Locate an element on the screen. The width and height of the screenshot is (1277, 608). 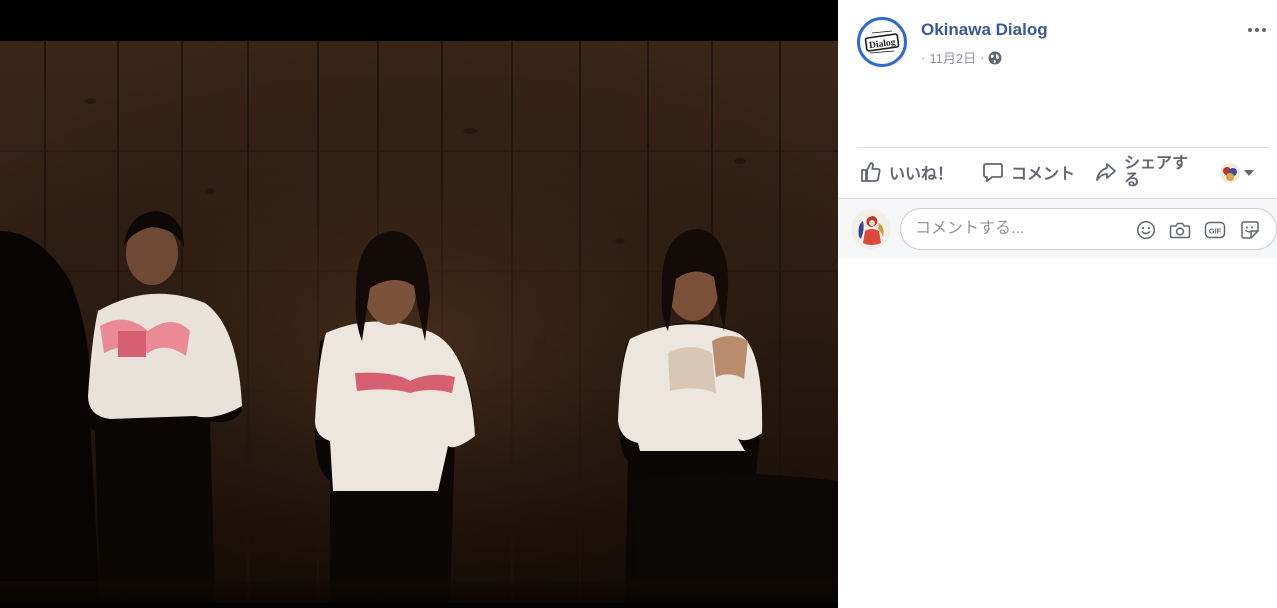
comment-input is located at coordinates (1015, 229).